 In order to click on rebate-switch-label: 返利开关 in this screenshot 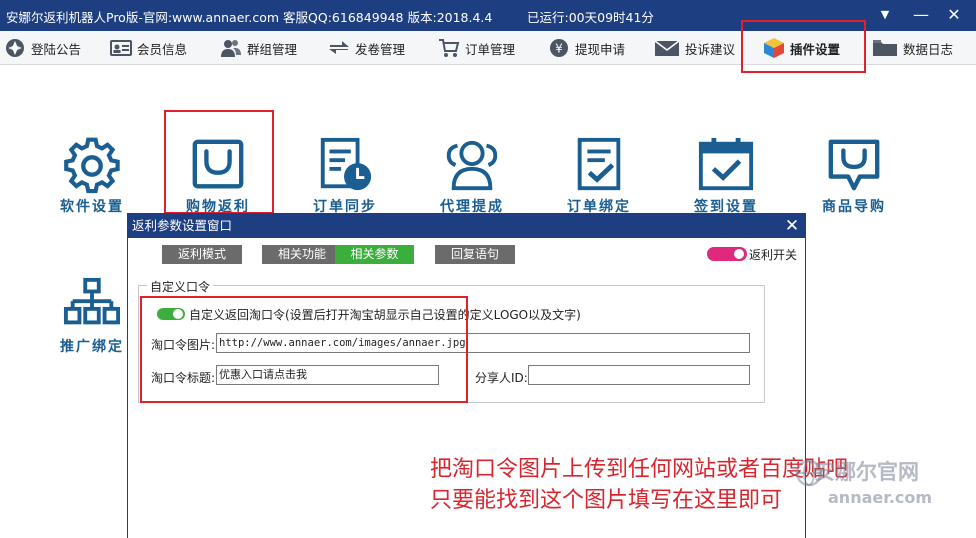, I will do `click(773, 255)`.